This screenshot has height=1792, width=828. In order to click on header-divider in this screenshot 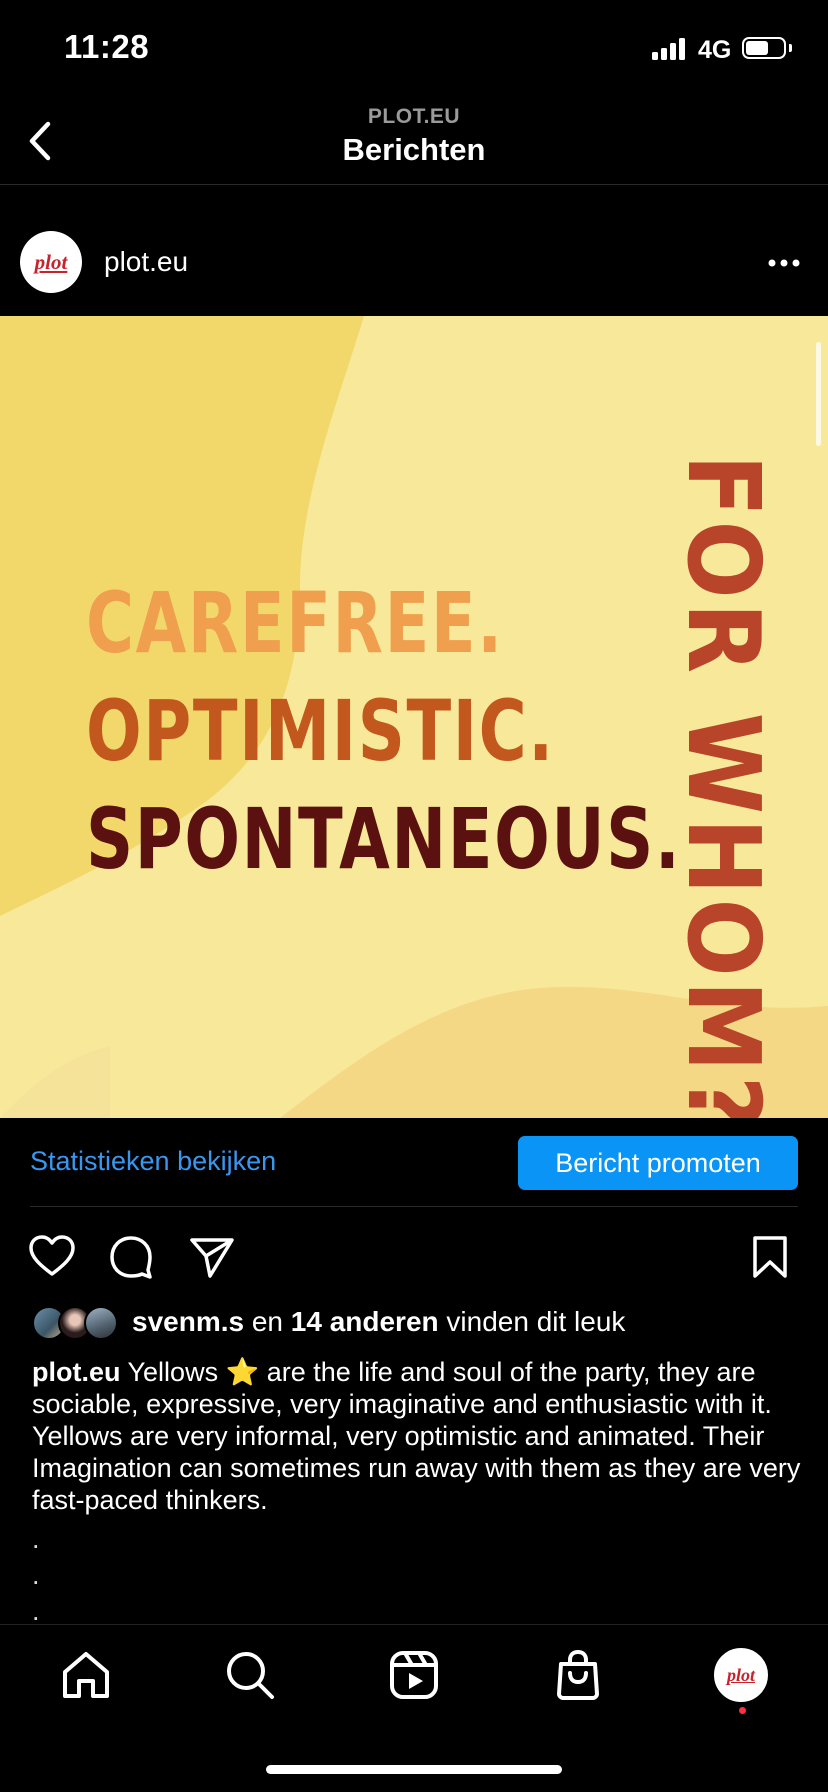, I will do `click(414, 184)`.